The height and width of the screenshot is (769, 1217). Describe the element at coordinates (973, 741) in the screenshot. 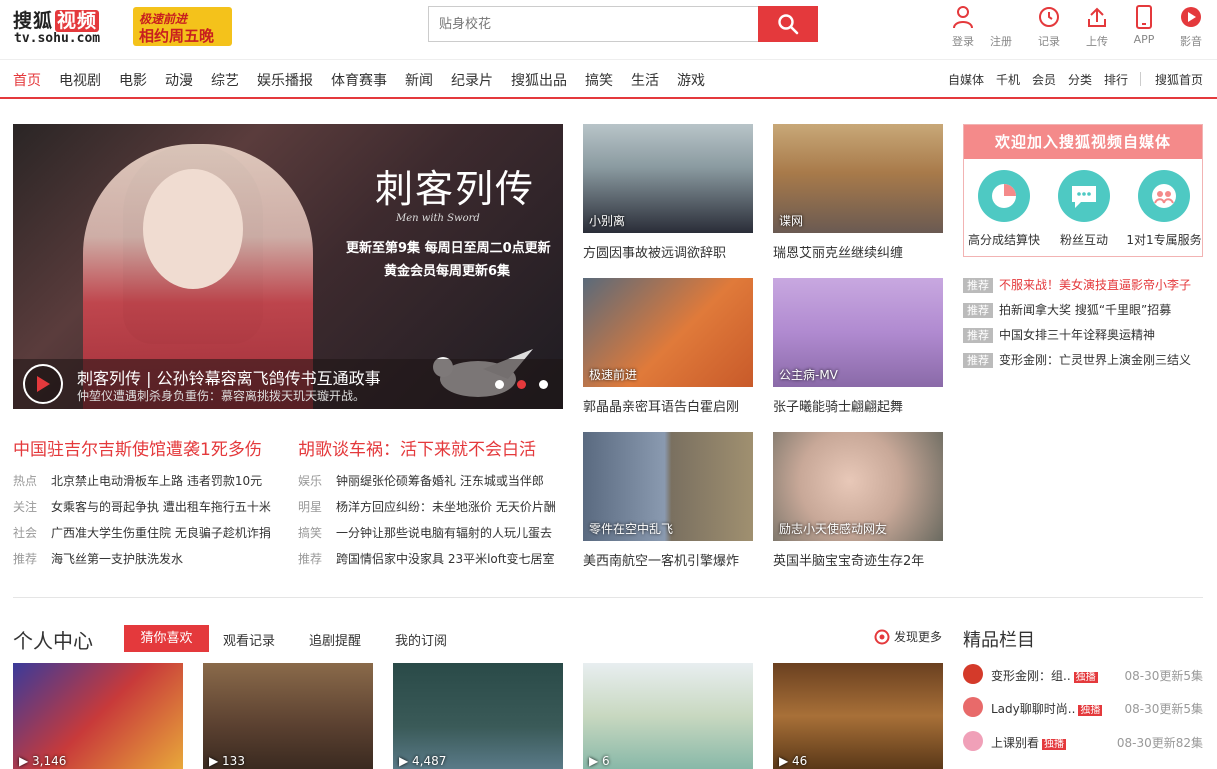

I see `avatar` at that location.